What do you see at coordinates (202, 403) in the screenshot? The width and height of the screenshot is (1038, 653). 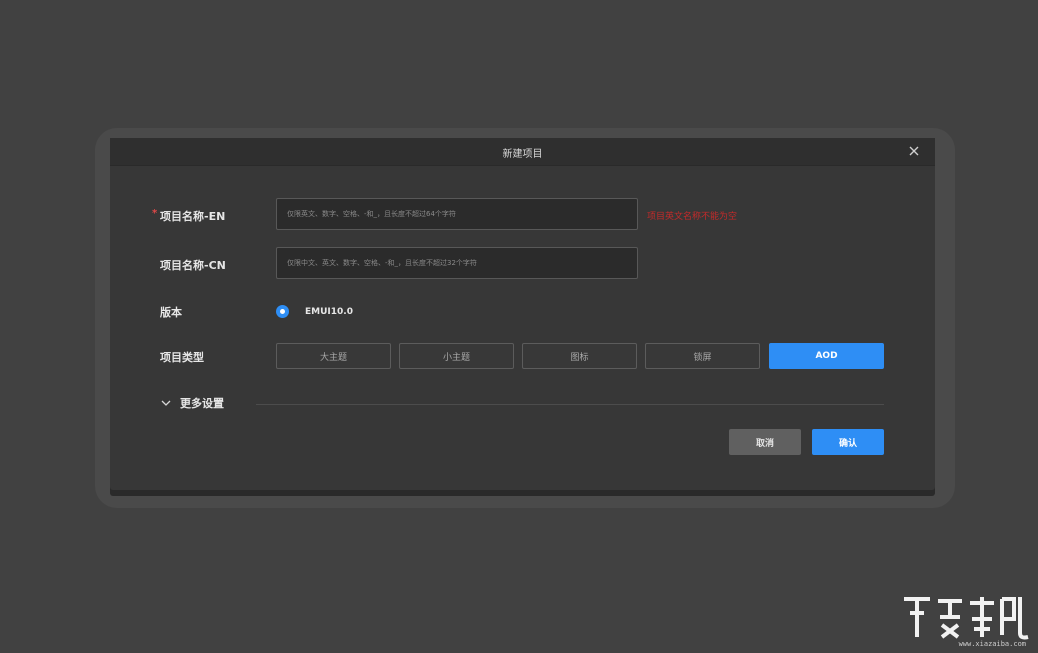 I see `more-settings-label: 更多设置` at bounding box center [202, 403].